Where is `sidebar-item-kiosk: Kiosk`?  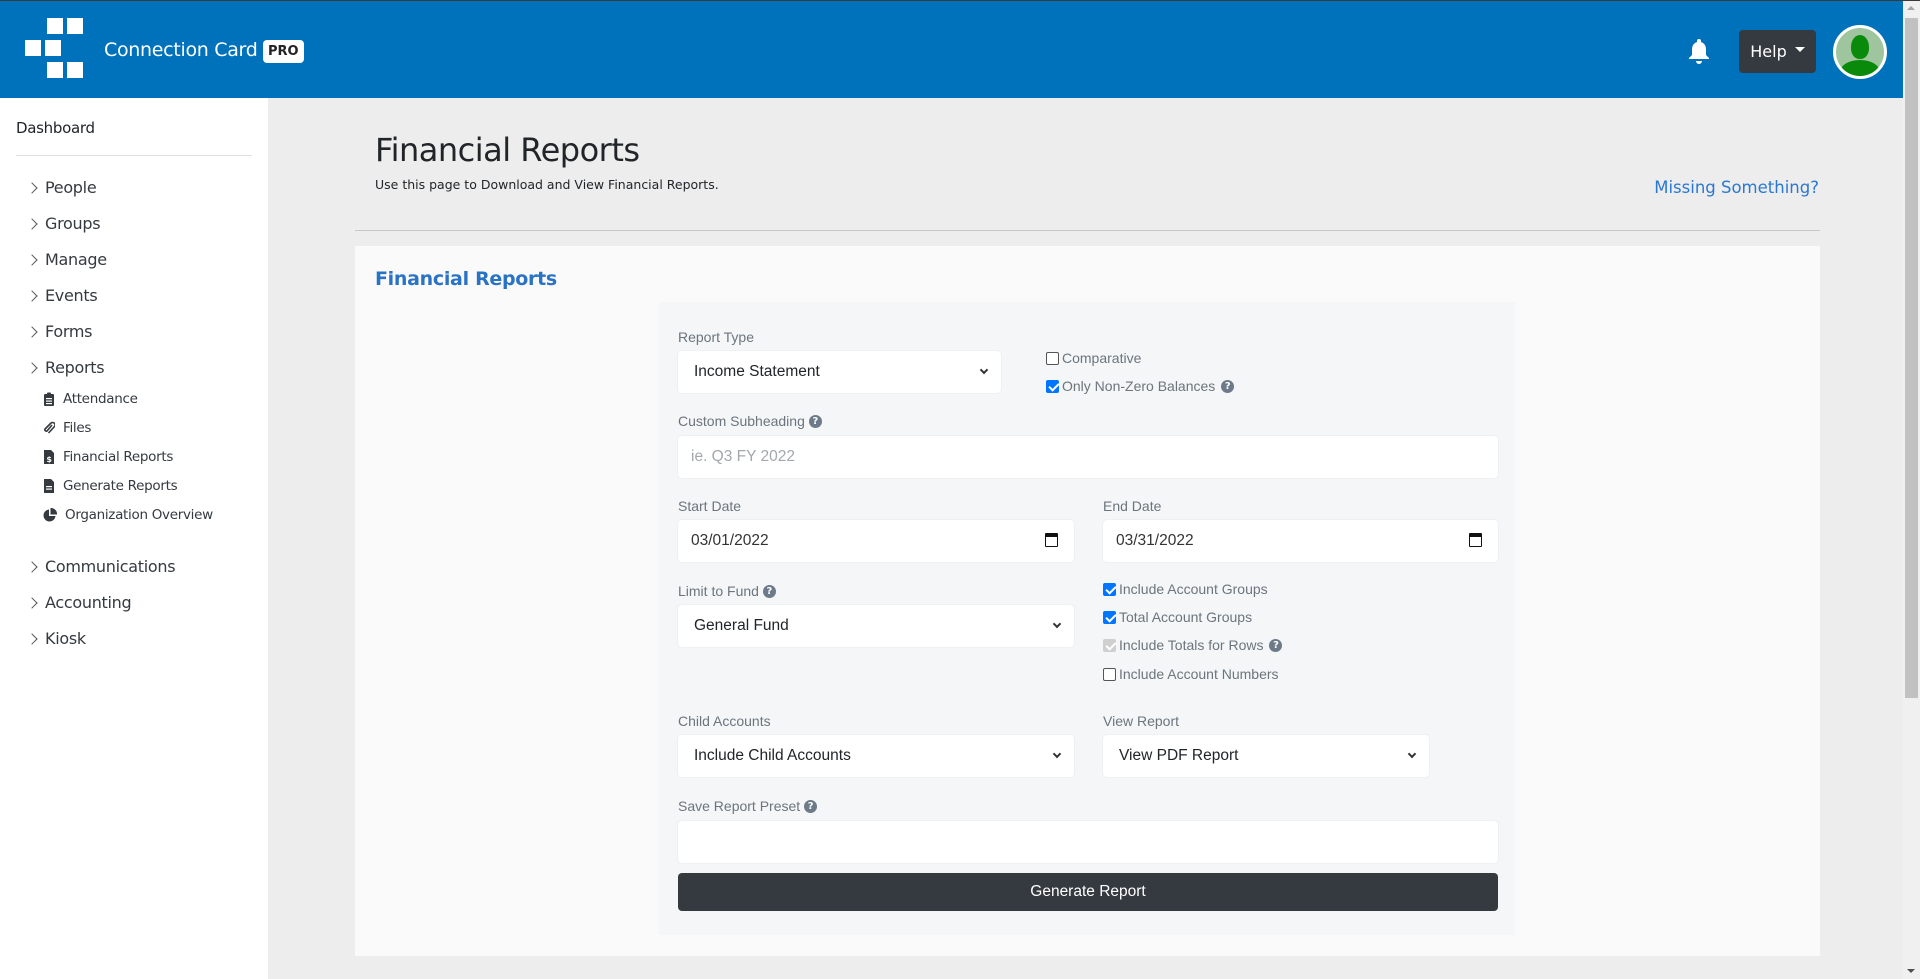
sidebar-item-kiosk: Kiosk is located at coordinates (56, 638).